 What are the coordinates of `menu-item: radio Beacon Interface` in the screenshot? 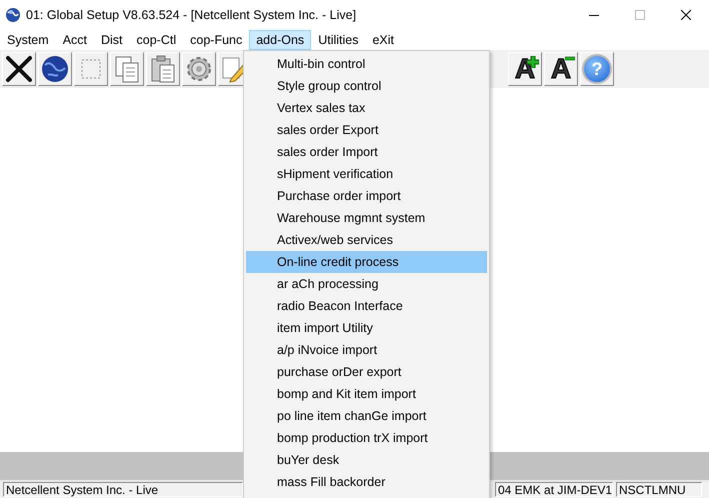 It's located at (366, 306).